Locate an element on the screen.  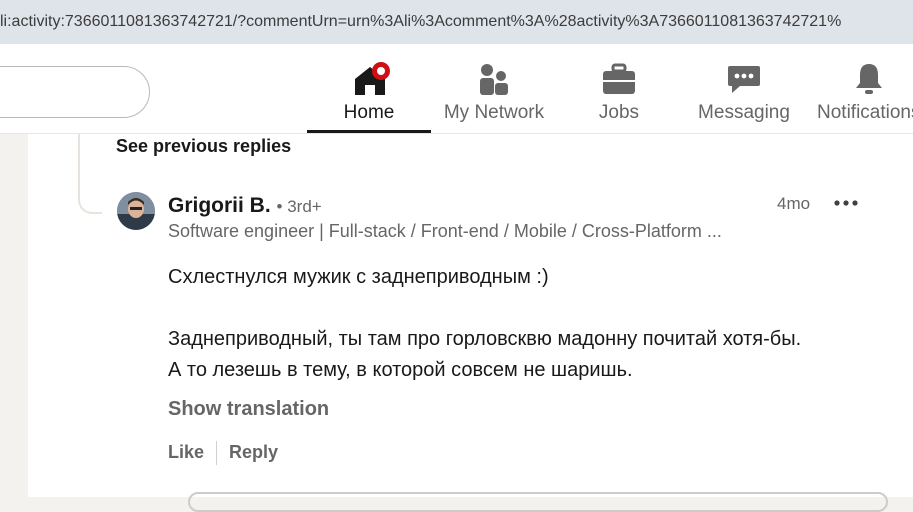
nav-jobs-label: Jobs is located at coordinates (619, 112).